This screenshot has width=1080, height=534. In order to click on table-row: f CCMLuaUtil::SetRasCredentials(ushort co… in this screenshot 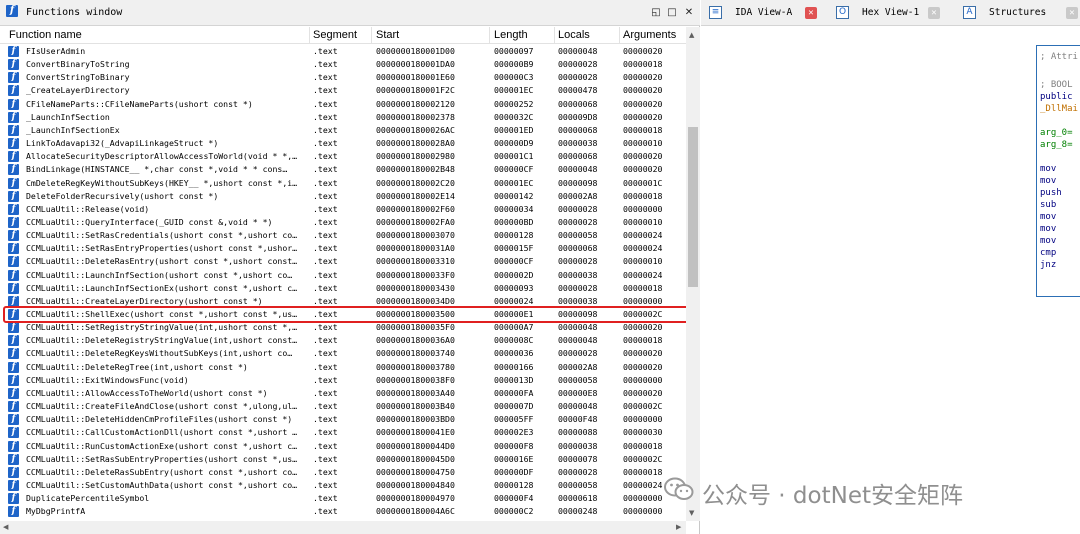, I will do `click(343, 235)`.